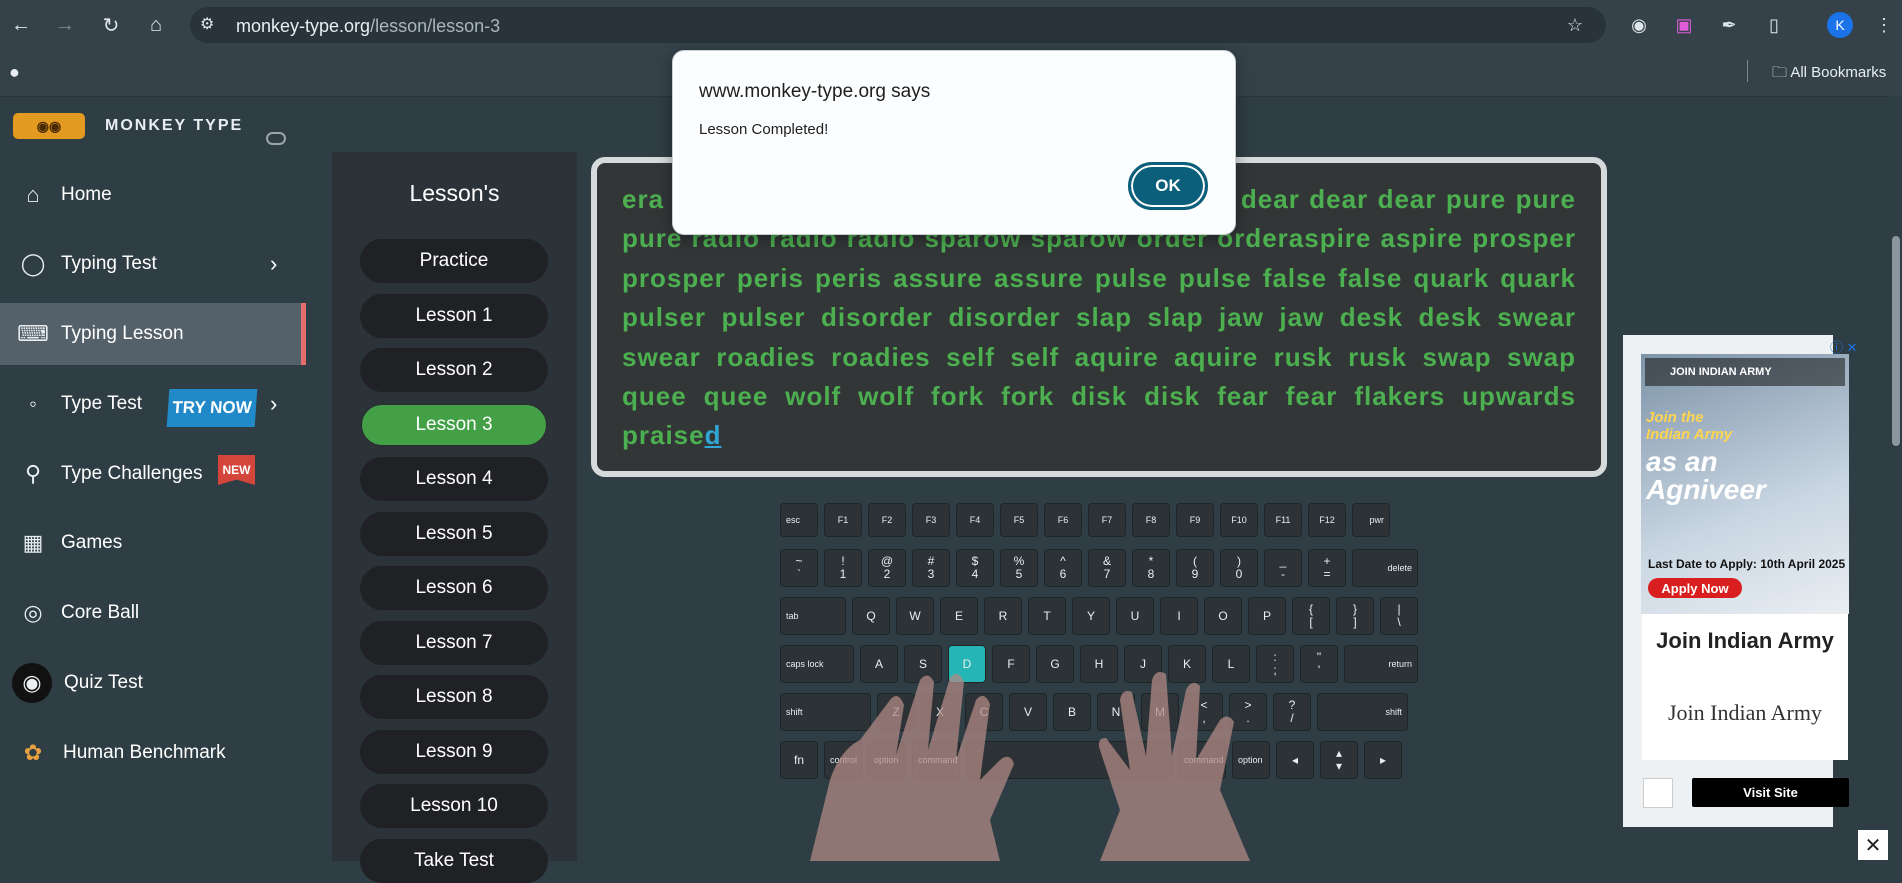  I want to click on sidebar-item-games: ▦ Games, so click(153, 543).